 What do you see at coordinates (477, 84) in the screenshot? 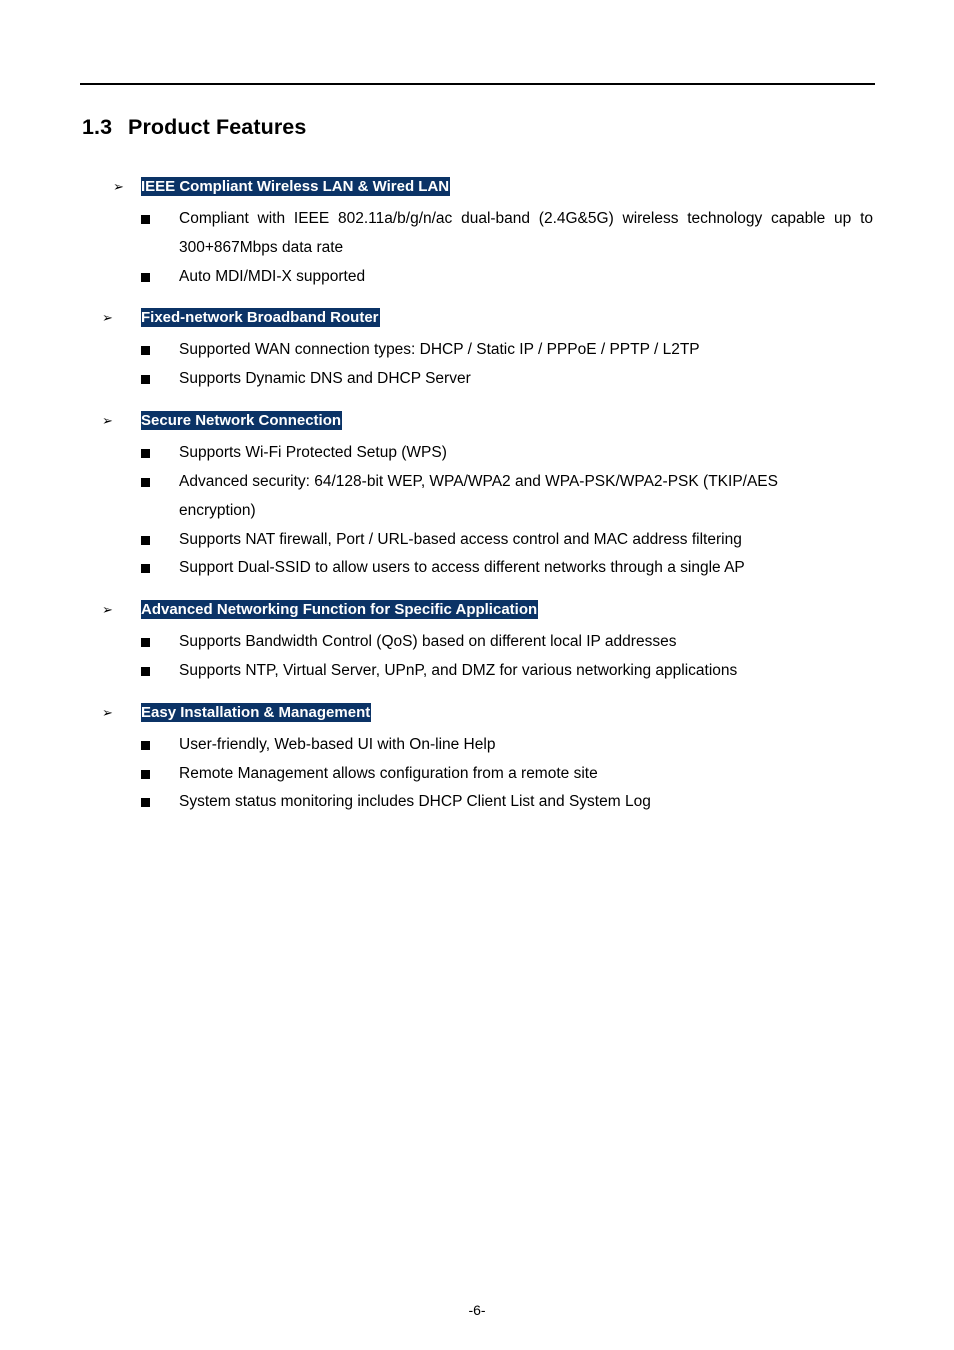
I see `header-rule` at bounding box center [477, 84].